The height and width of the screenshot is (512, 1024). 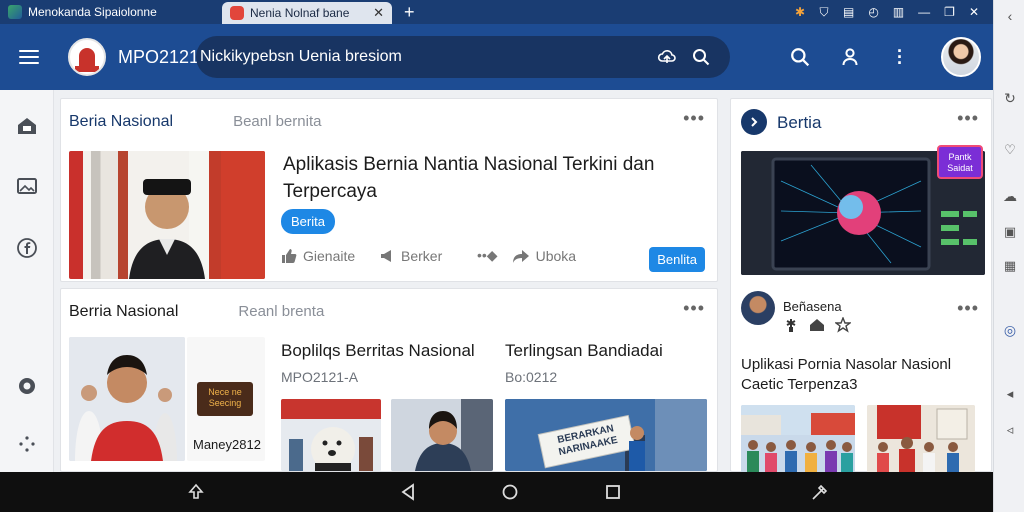 What do you see at coordinates (850, 57) in the screenshot?
I see `profile-icon` at bounding box center [850, 57].